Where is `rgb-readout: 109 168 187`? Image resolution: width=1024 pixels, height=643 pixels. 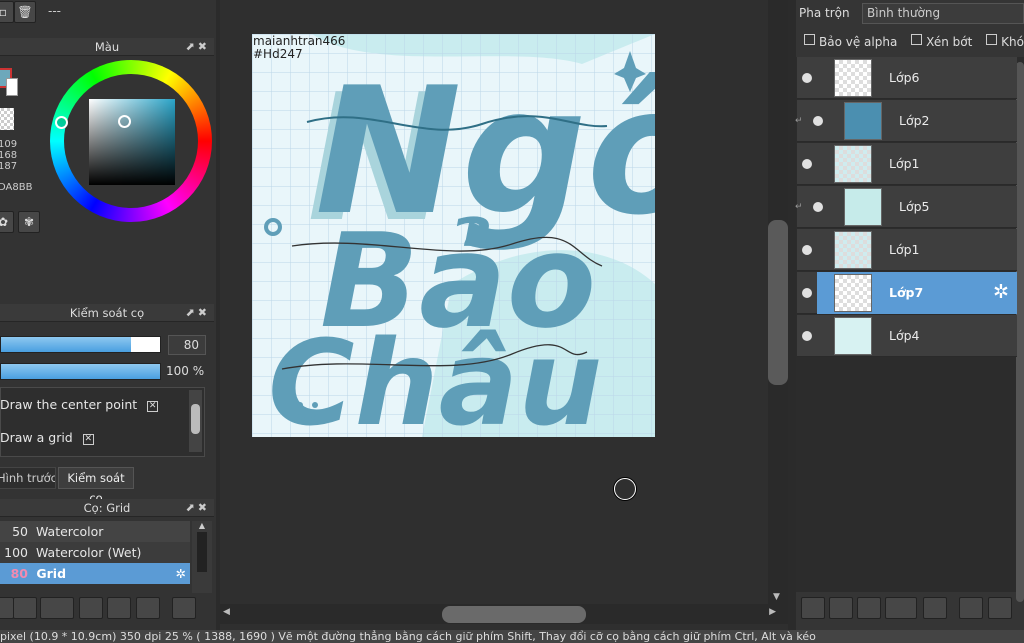
rgb-readout: 109 168 187 is located at coordinates (9, 155).